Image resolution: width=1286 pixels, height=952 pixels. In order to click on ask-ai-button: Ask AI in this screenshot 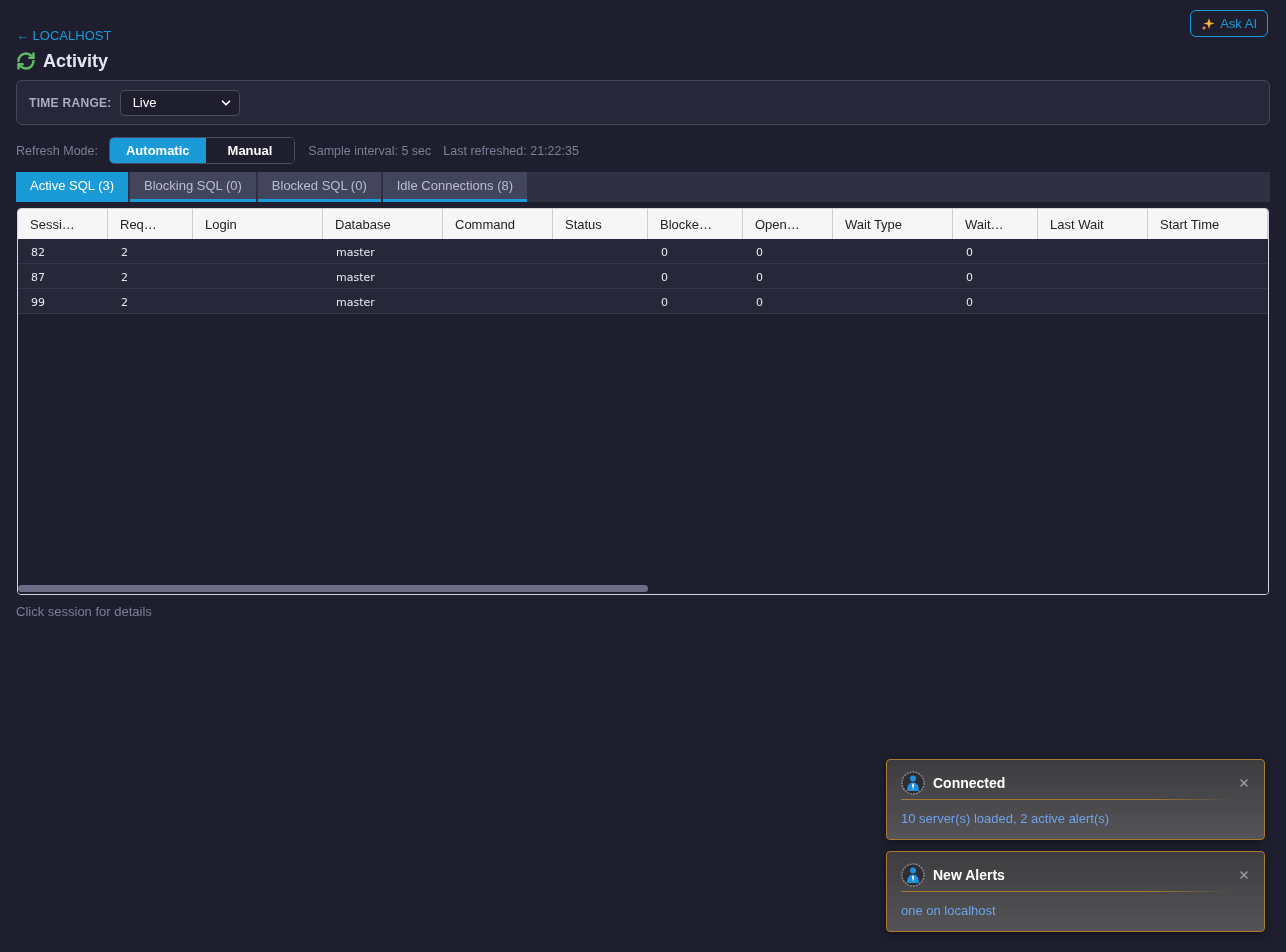, I will do `click(1229, 23)`.